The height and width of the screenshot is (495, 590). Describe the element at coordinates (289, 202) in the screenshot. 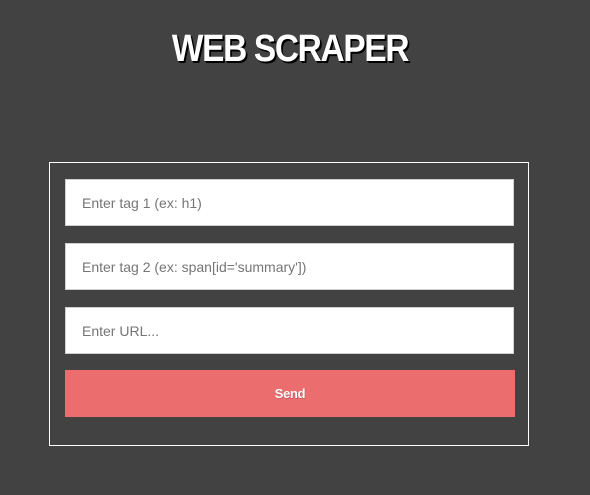

I see `tag1-input` at that location.